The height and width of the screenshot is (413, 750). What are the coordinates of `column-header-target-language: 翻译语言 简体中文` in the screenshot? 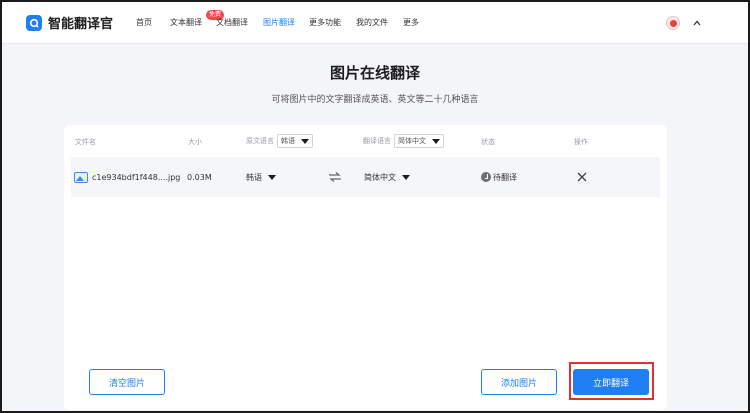 It's located at (403, 141).